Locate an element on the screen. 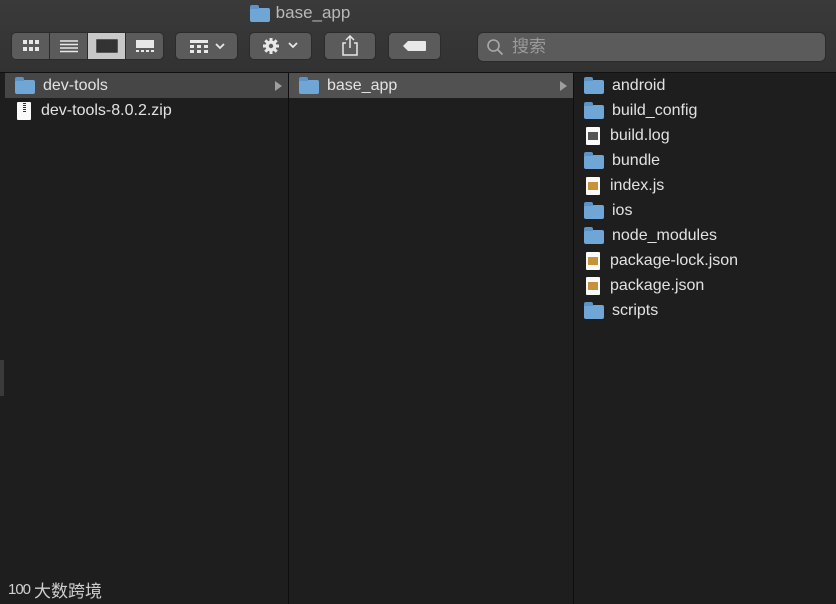 The height and width of the screenshot is (604, 836). search-field is located at coordinates (651, 47).